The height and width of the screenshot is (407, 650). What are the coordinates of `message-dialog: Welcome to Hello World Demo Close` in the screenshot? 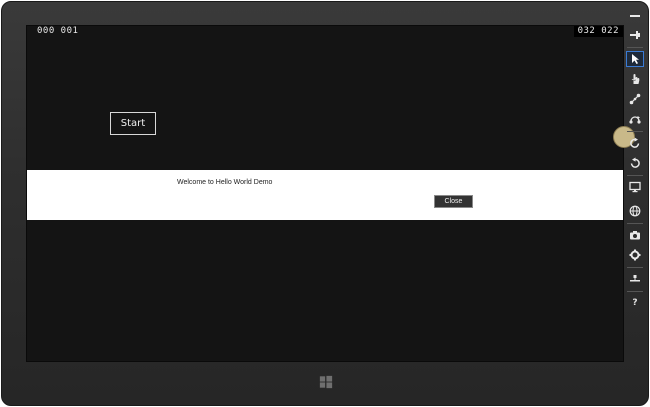 It's located at (325, 195).